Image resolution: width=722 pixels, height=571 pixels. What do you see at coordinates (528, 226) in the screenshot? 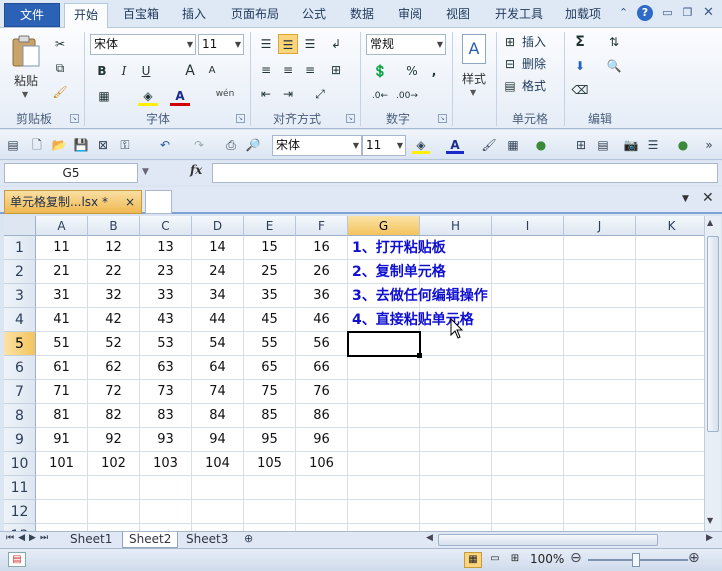
I see `column-header-i: I` at bounding box center [528, 226].